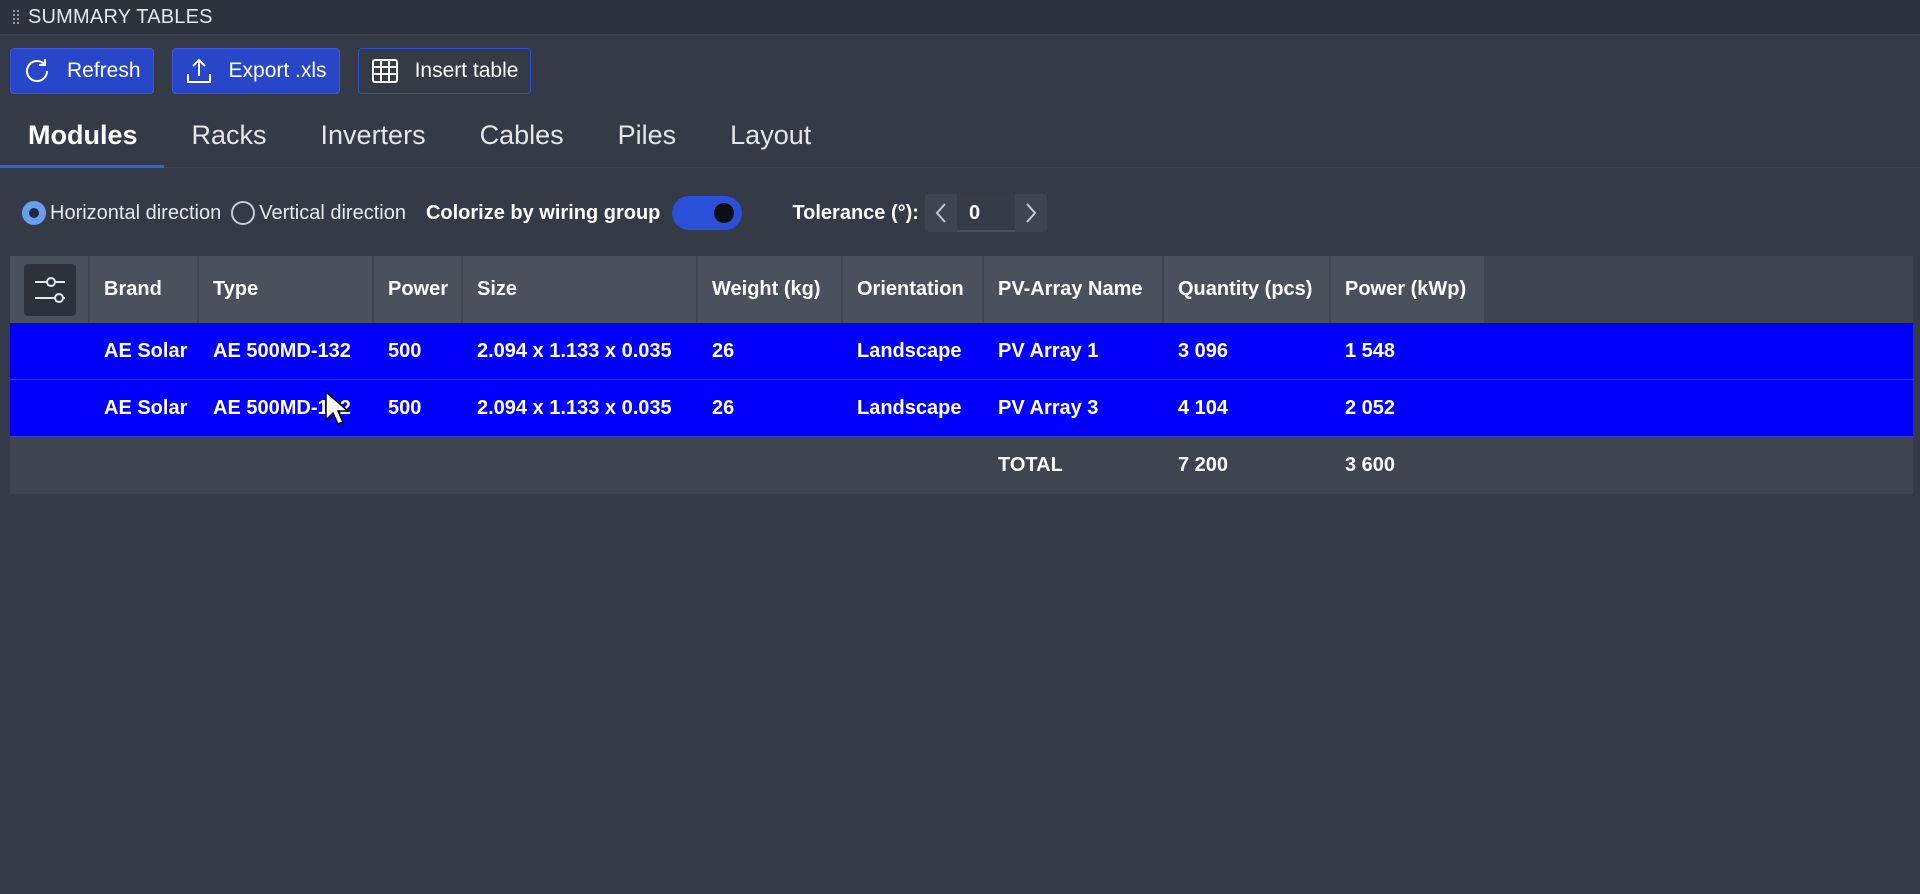 This screenshot has height=894, width=1920. I want to click on tolerance-decrease-button, so click(941, 213).